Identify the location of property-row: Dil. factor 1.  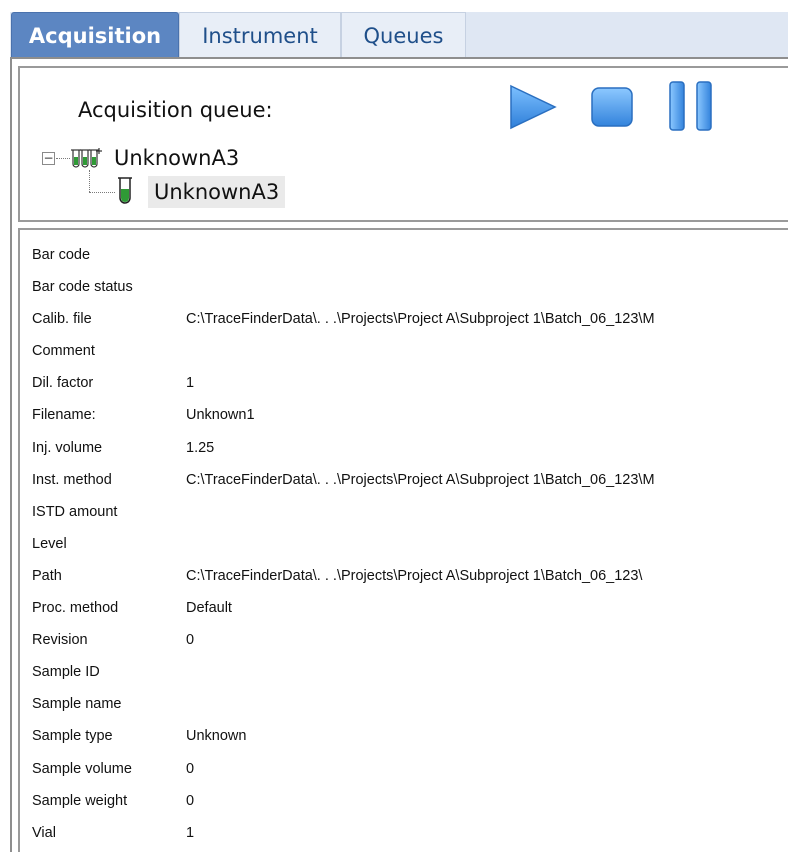
(410, 386).